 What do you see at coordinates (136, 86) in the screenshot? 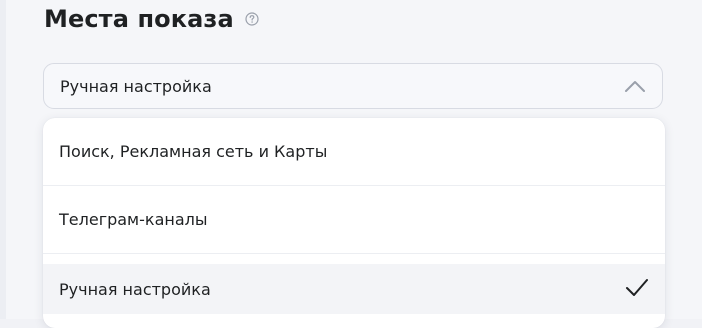
I see `select-value: Ручная настройка` at bounding box center [136, 86].